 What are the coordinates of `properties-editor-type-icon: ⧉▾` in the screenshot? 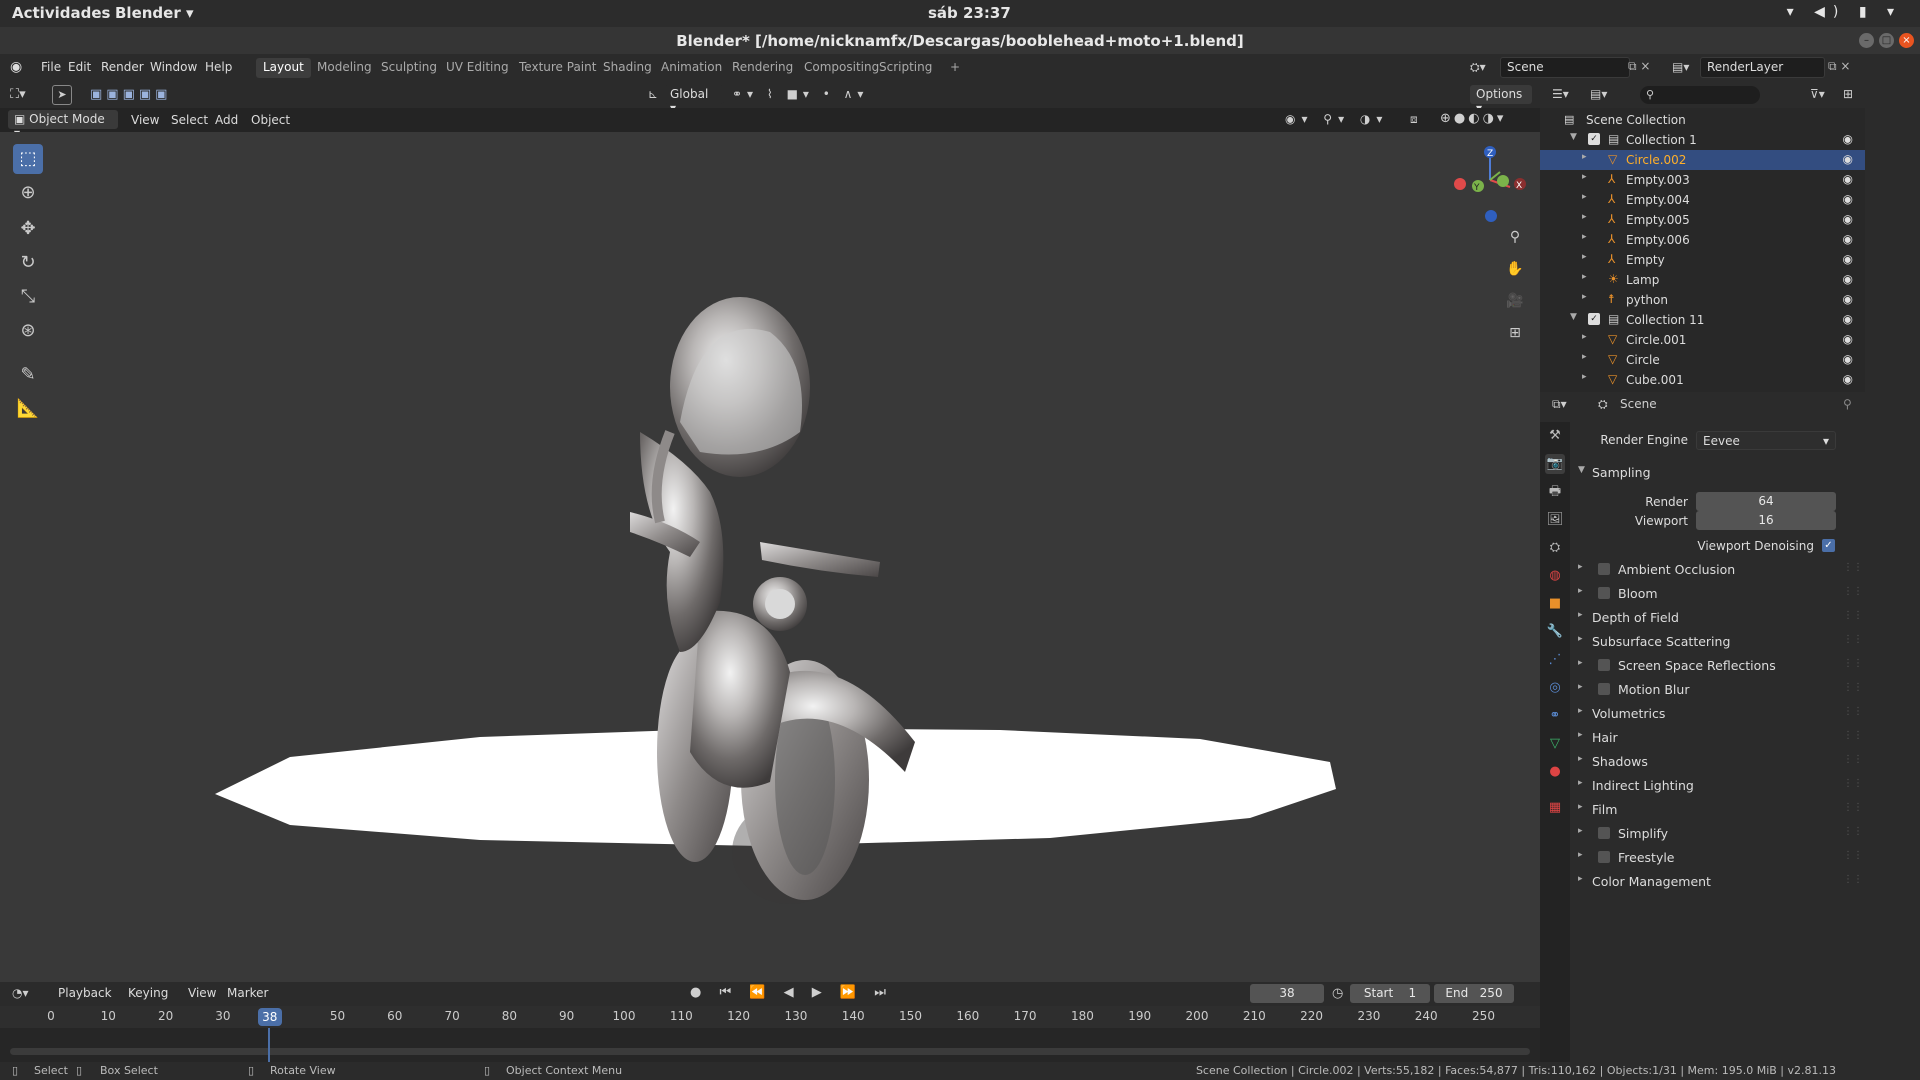 It's located at (1559, 404).